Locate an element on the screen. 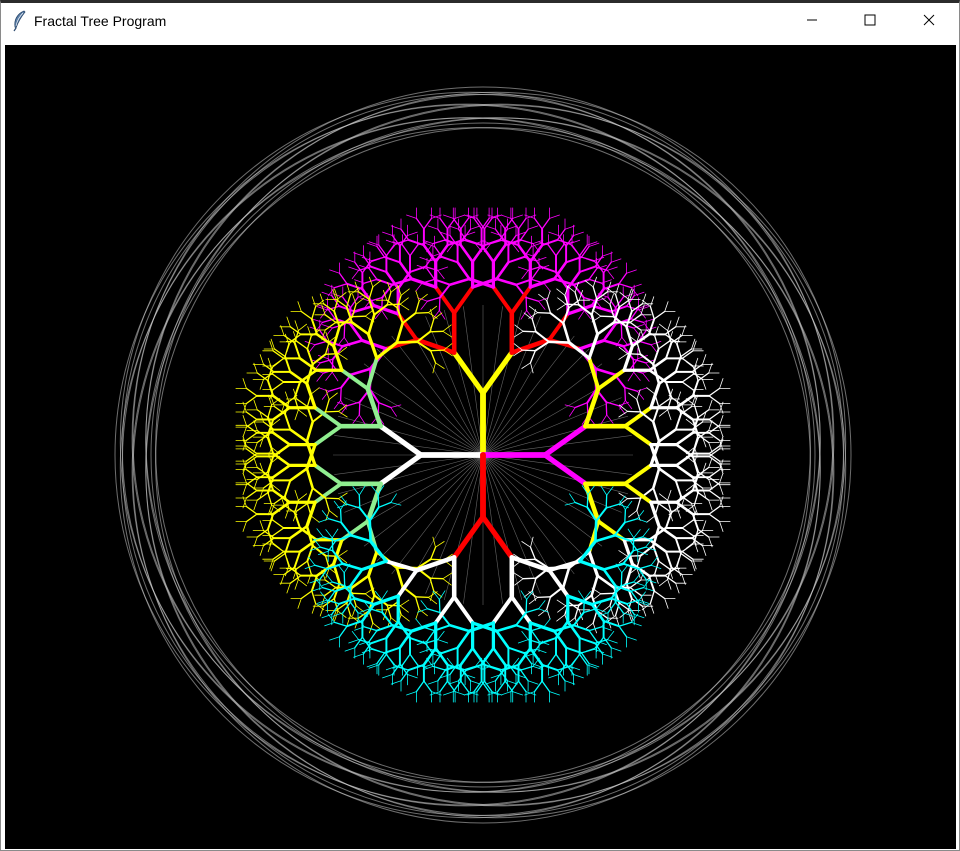  window-title: Fractal Tree Program is located at coordinates (100, 21).